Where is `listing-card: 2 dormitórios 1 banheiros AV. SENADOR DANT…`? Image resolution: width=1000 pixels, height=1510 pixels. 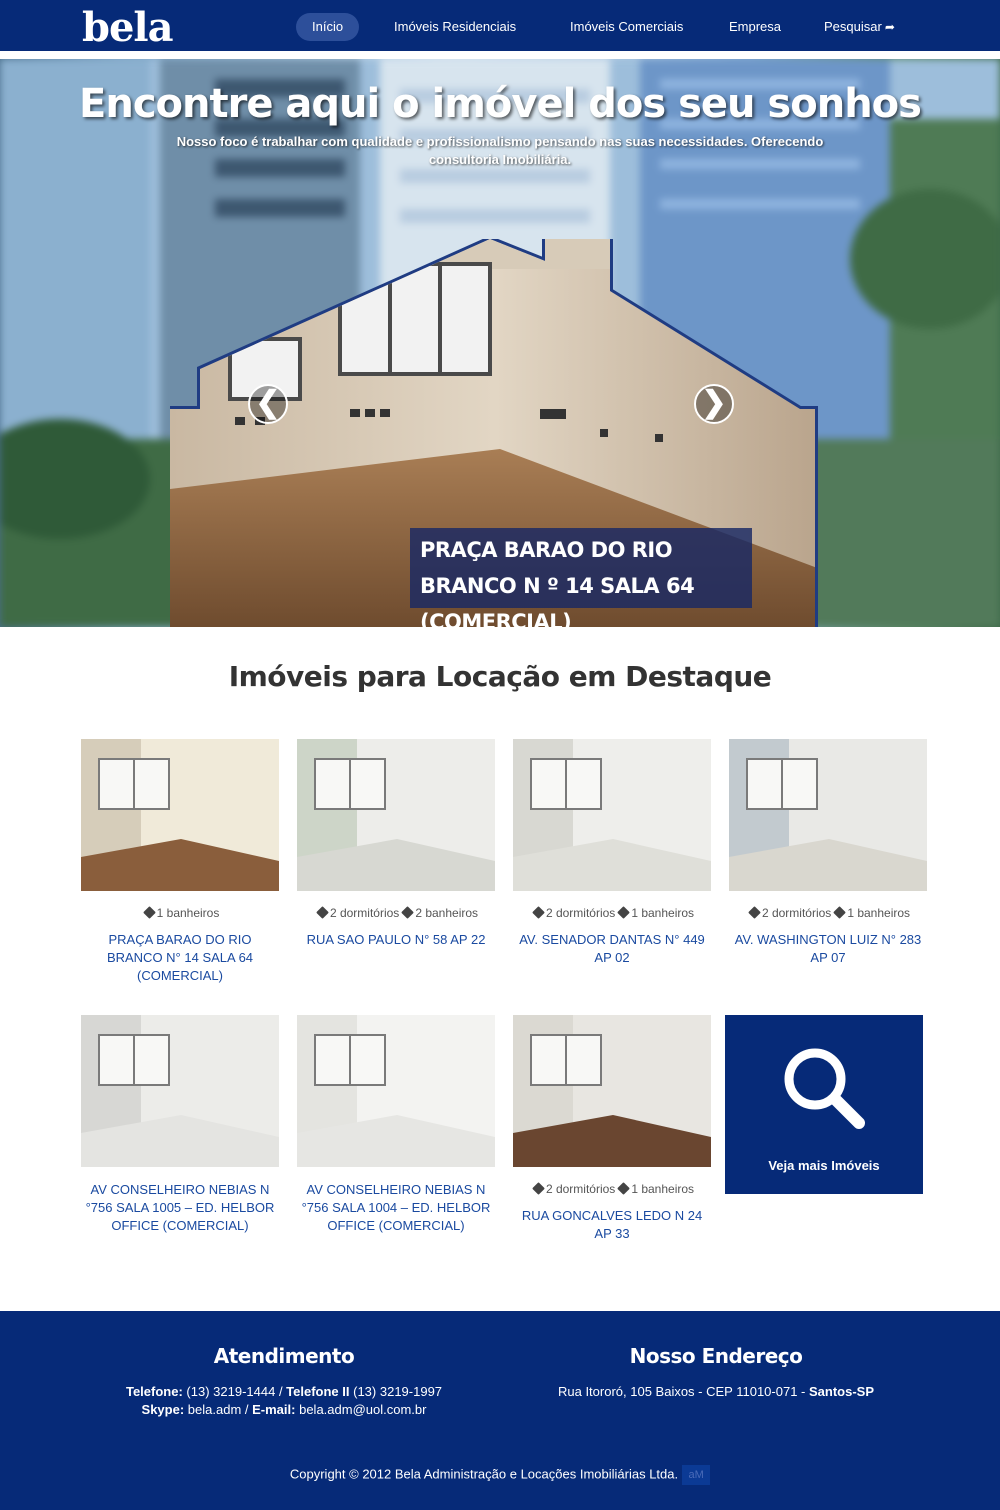
listing-card: 2 dormitórios 1 banheiros AV. SENADOR DANT… is located at coordinates (612, 853).